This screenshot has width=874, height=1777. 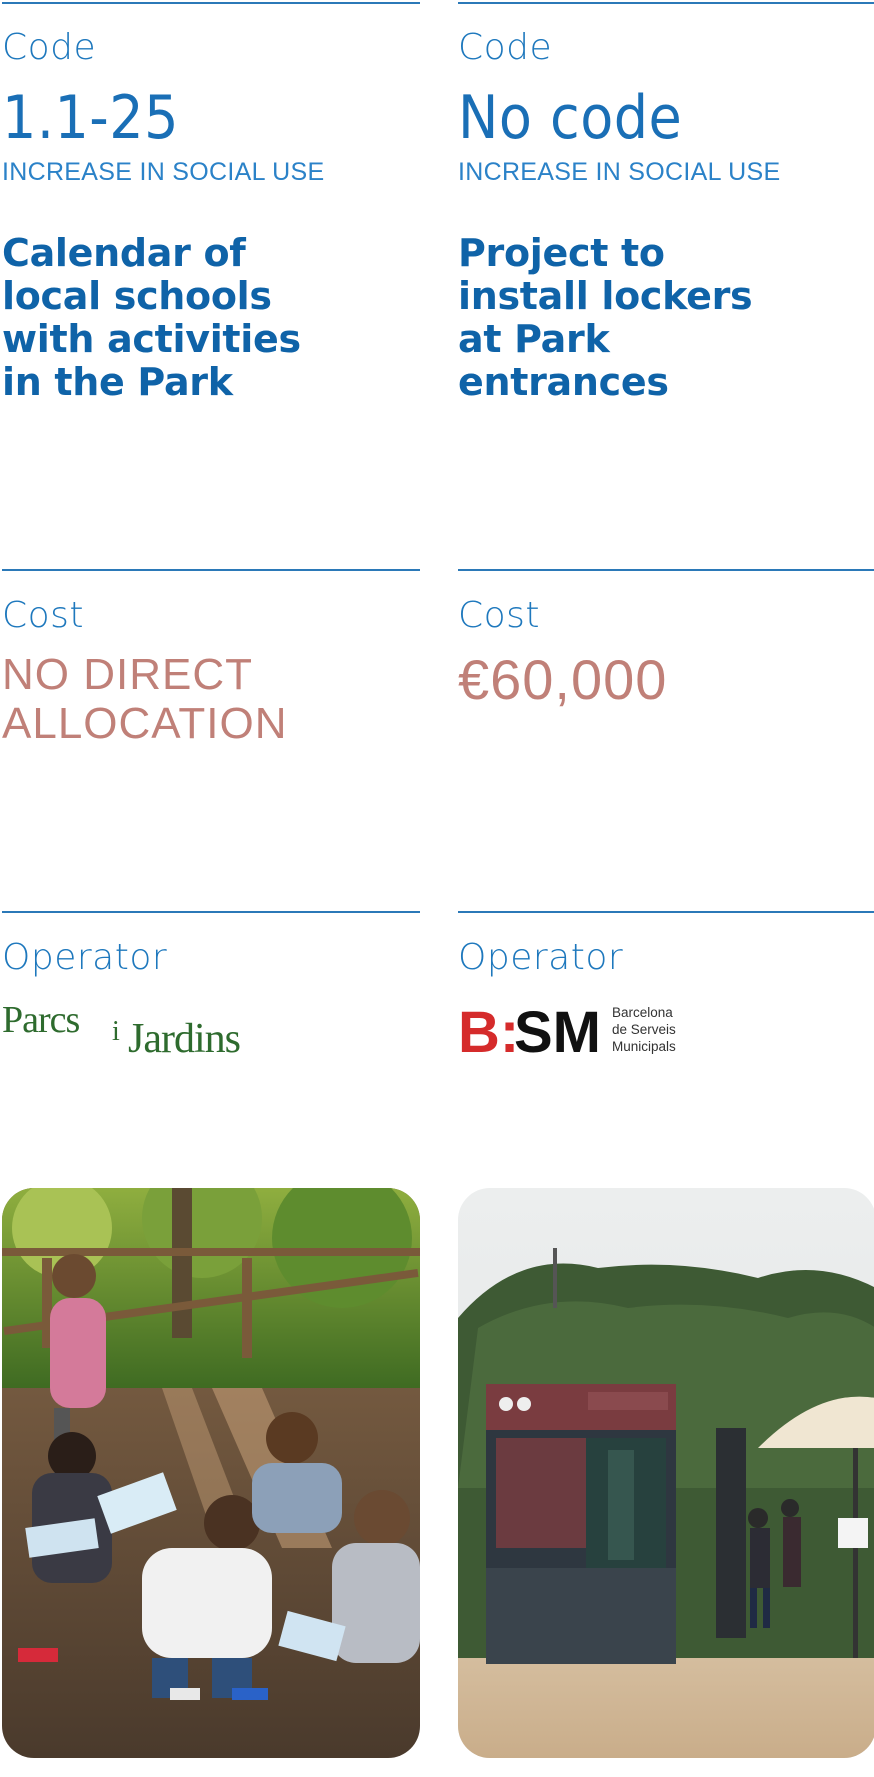 What do you see at coordinates (124, 253) in the screenshot?
I see `title-line: Calendar of` at bounding box center [124, 253].